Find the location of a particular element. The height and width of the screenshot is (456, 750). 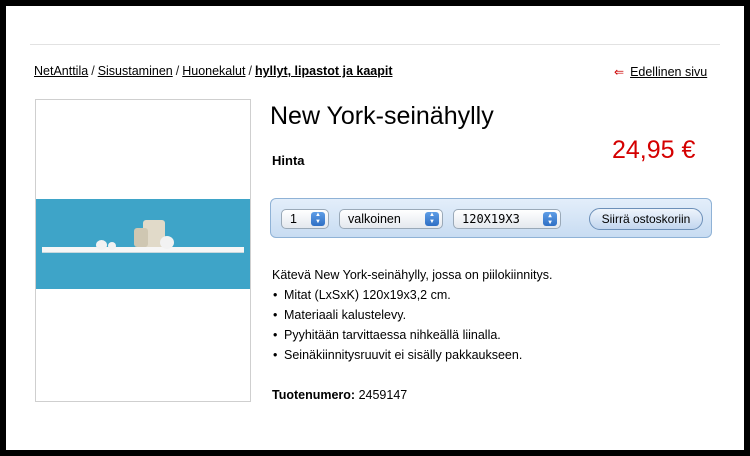

color-value: valkoinen is located at coordinates (374, 219).